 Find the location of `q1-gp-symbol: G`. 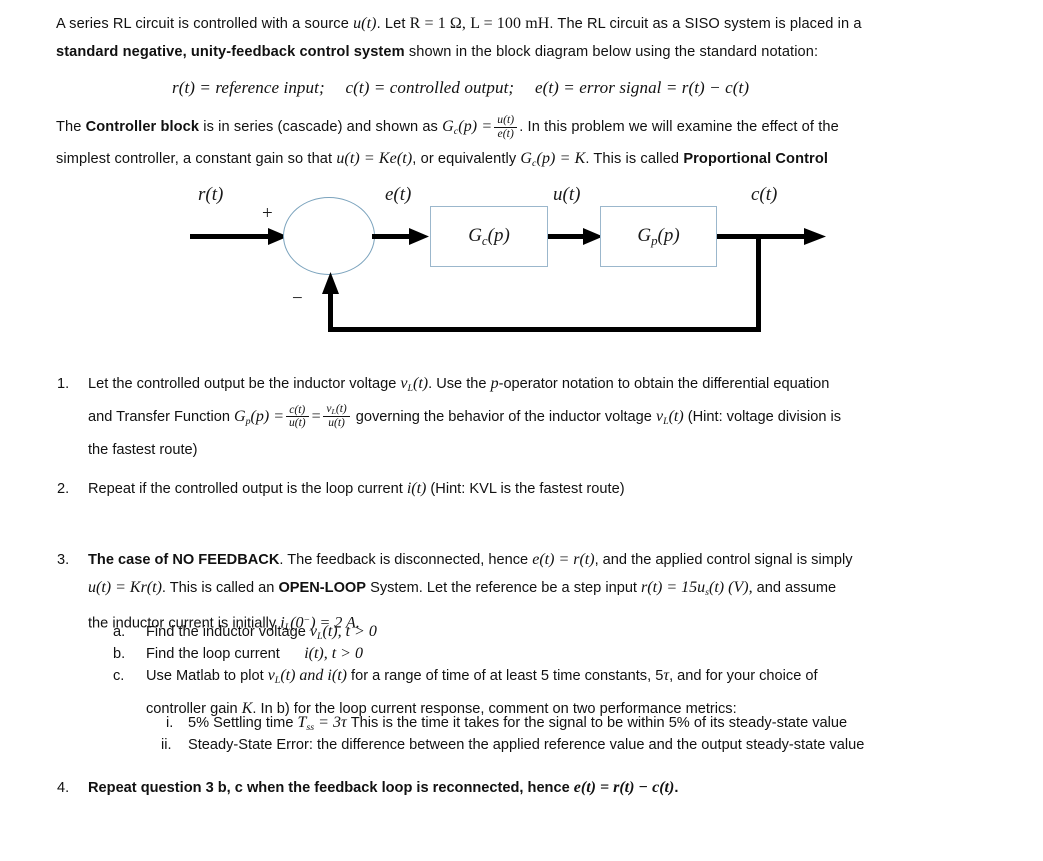

q1-gp-symbol: G is located at coordinates (240, 416).